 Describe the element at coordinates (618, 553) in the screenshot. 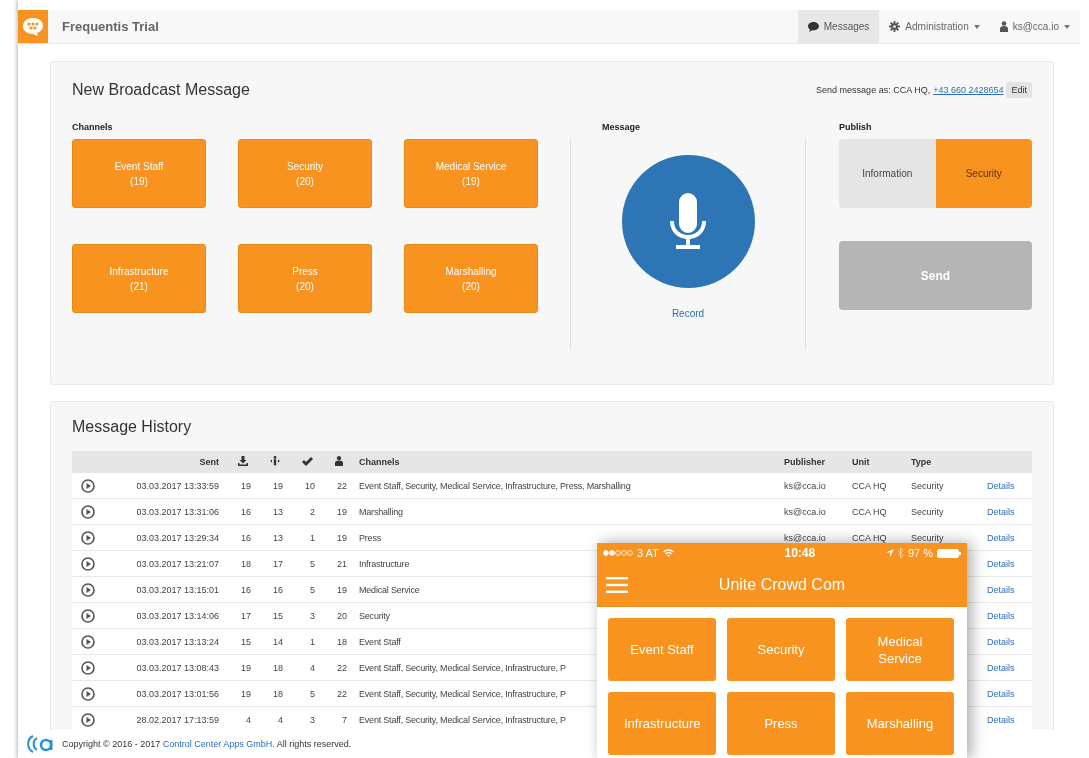

I see `signal-dots-icon` at that location.